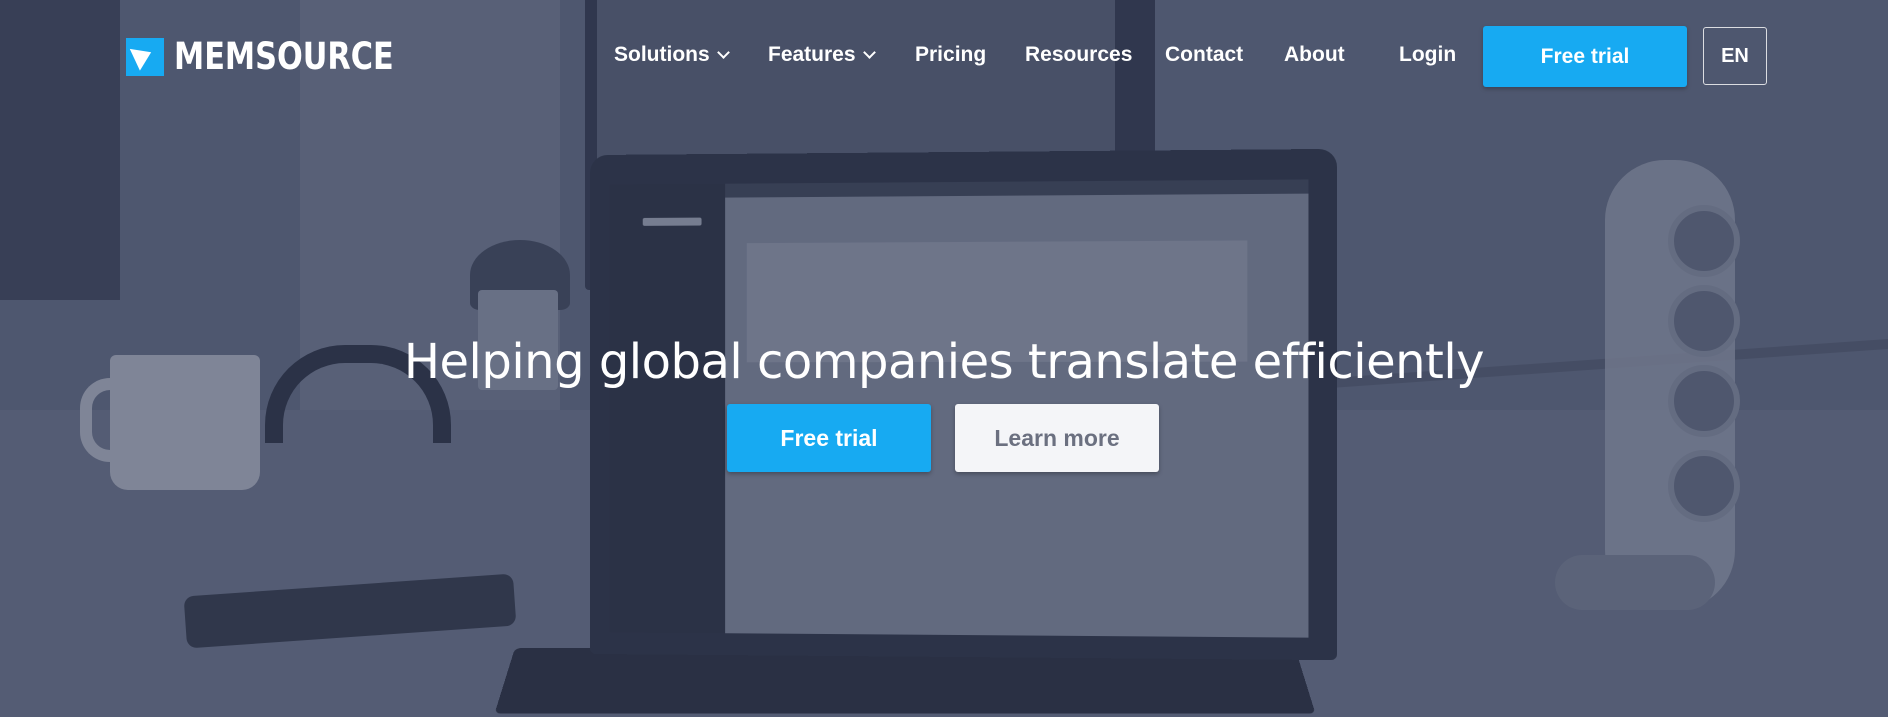 This screenshot has width=1888, height=717. I want to click on nav-item-label: About, so click(1314, 54).